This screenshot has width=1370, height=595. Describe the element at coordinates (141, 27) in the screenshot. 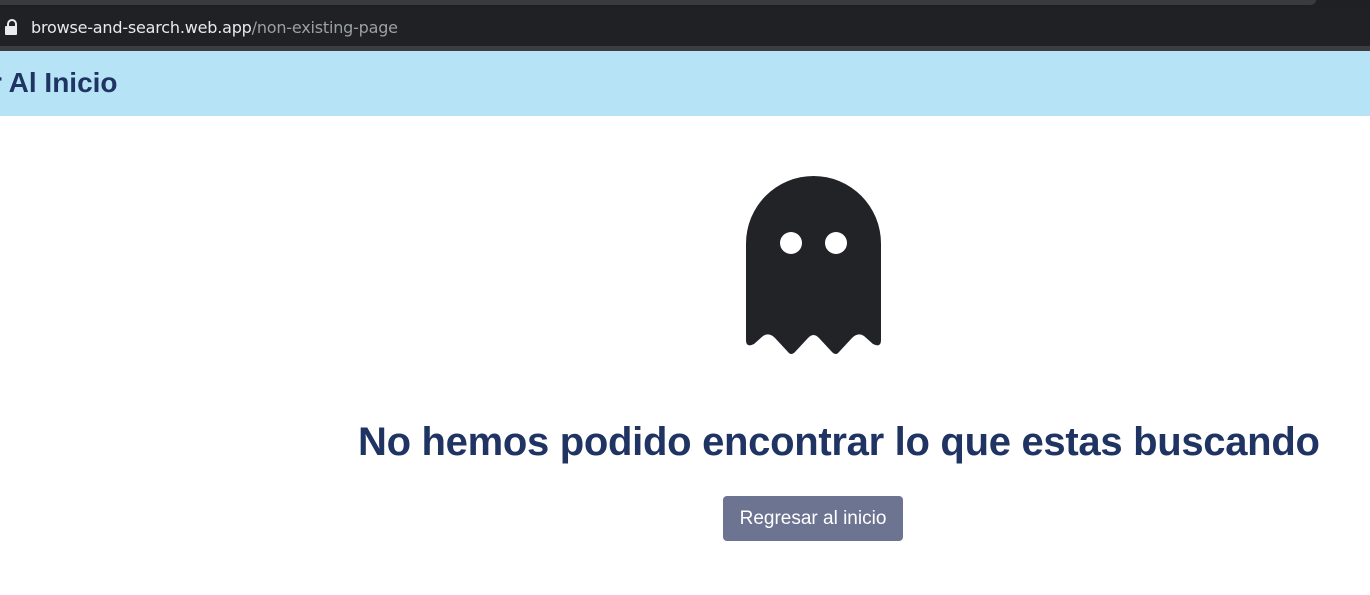

I see `url-domain: browse-and-search.web.app` at that location.